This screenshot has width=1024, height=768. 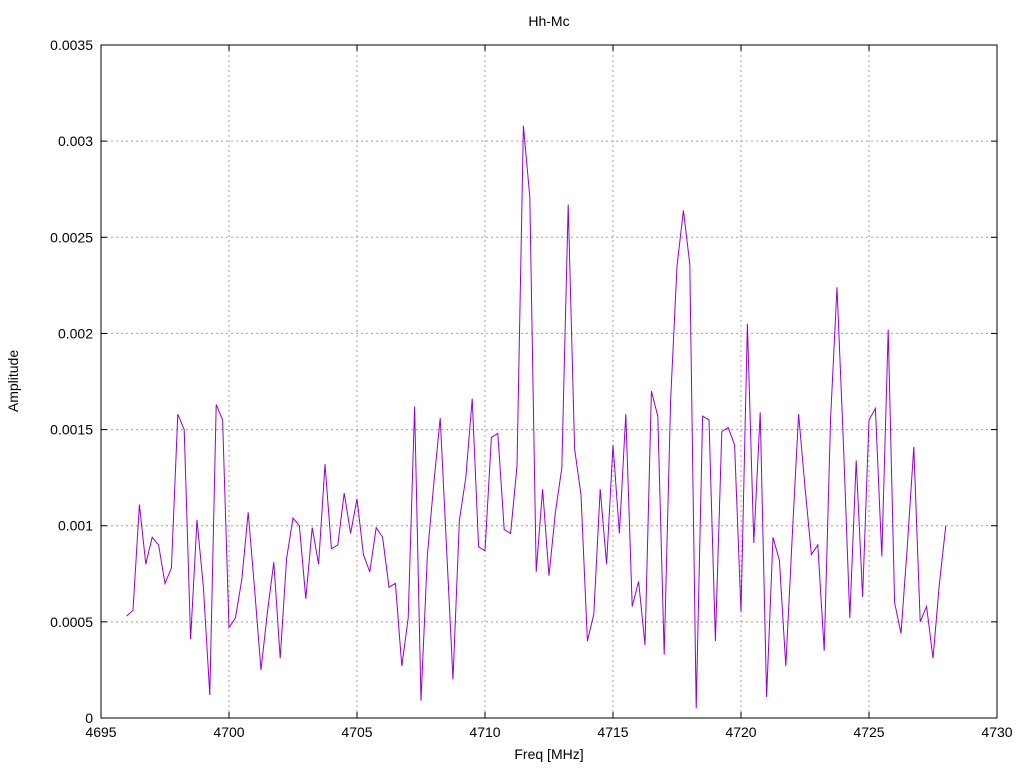 What do you see at coordinates (71, 237) in the screenshot?
I see `y-tick-label: 0.0025` at bounding box center [71, 237].